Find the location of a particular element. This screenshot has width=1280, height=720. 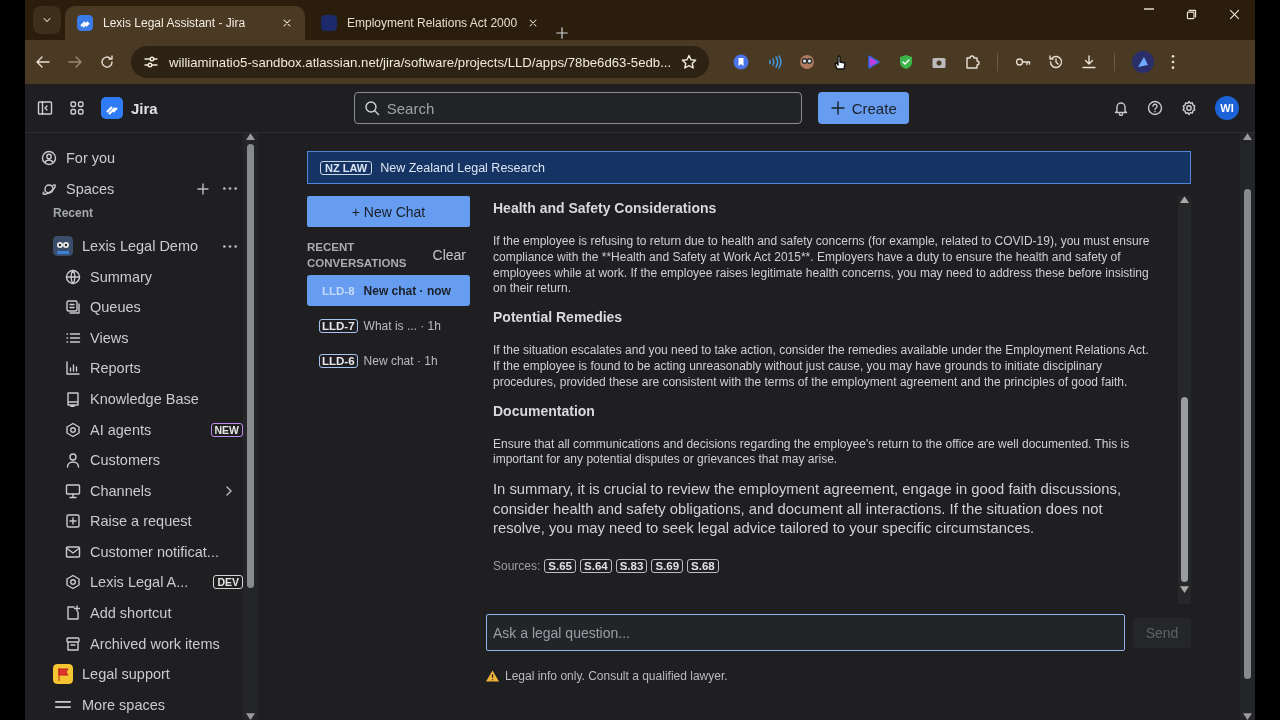

conversation-item: LLD-7 What is ... · 1h is located at coordinates (388, 325).